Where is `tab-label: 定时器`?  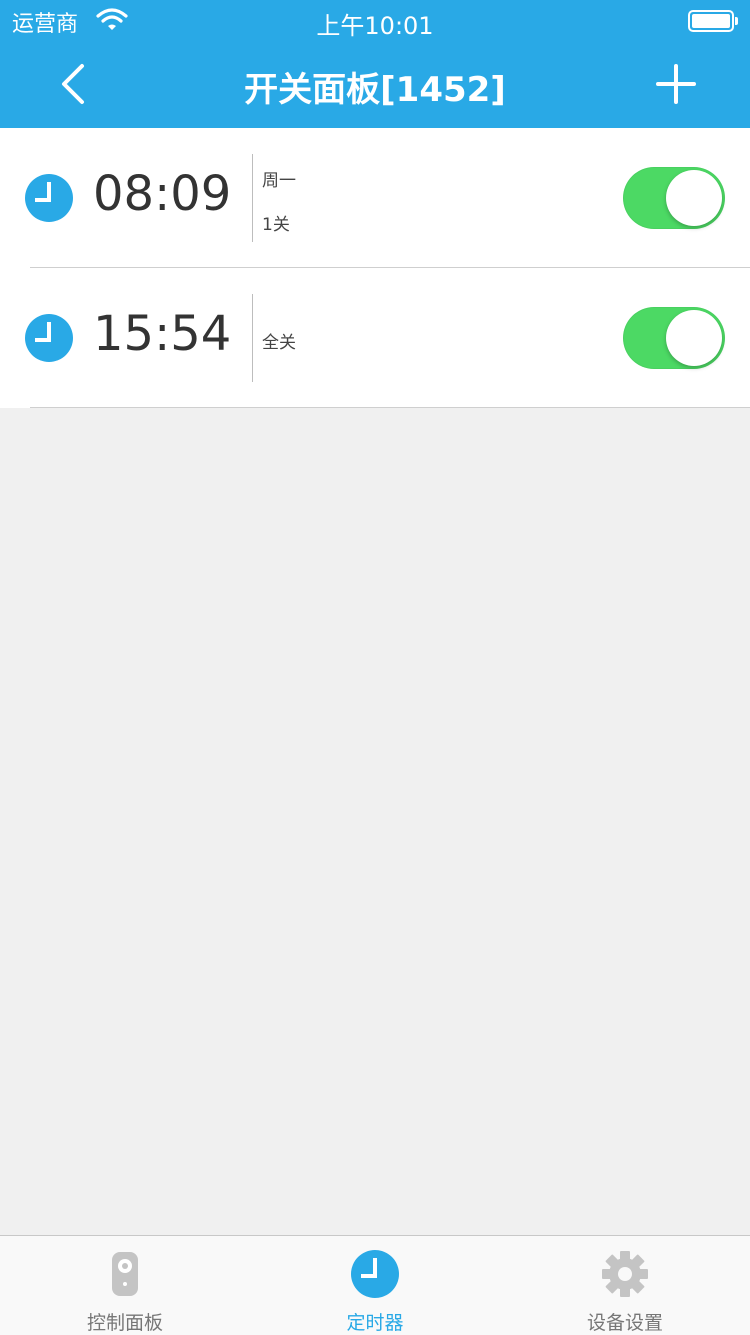
tab-label: 定时器 is located at coordinates (375, 1323).